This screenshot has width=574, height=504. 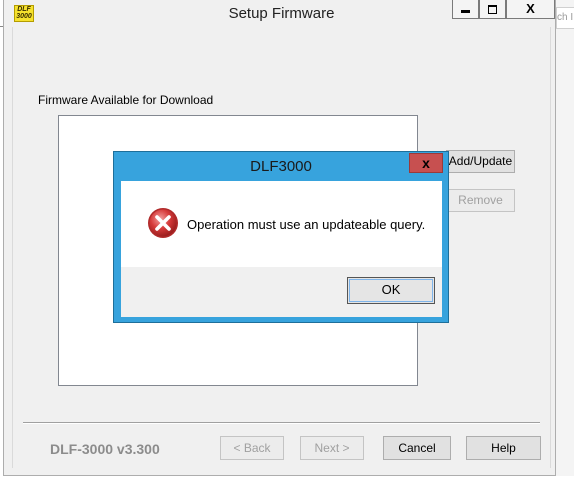 I want to click on firmware-list-label: Firmware Available for Download, so click(x=126, y=100).